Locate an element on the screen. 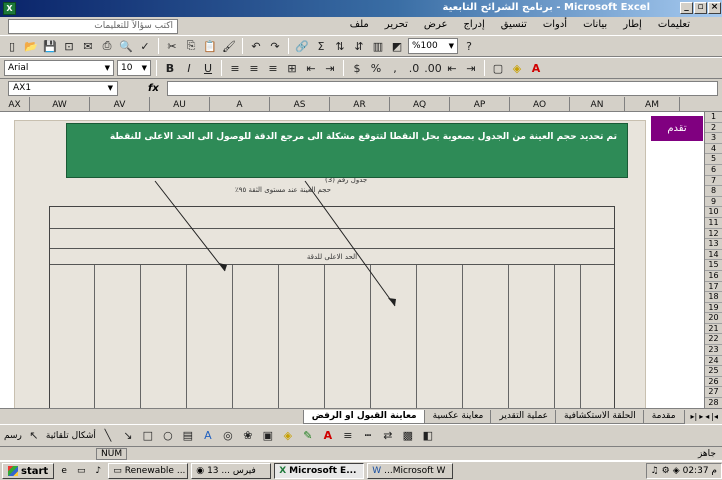  email-icon: ✉ is located at coordinates (88, 46).